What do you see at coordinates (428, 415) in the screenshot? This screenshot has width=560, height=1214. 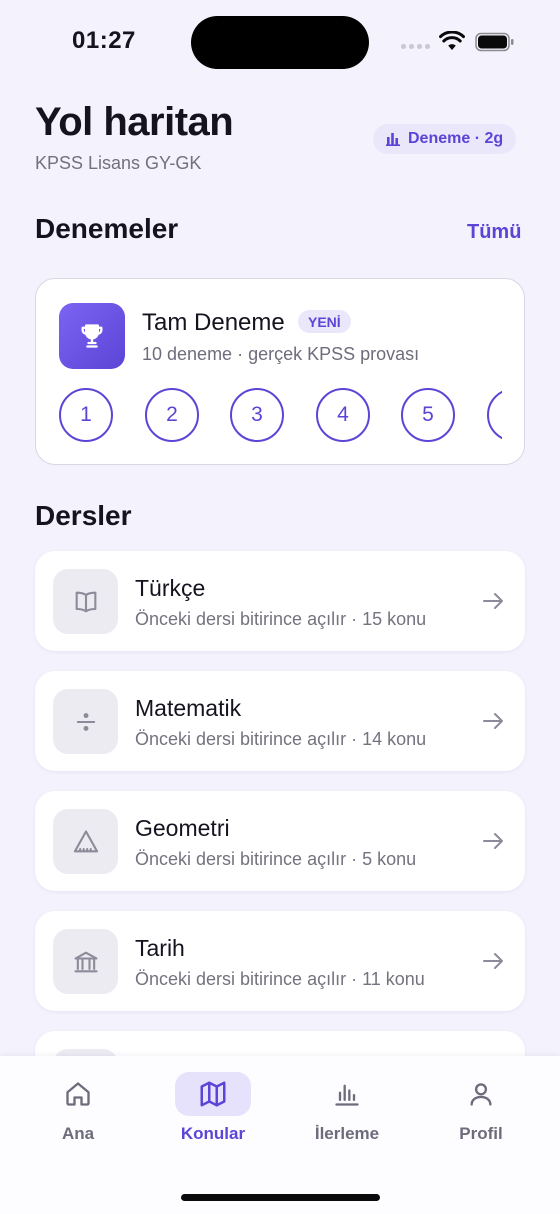 I see `exam-number-button: 5` at bounding box center [428, 415].